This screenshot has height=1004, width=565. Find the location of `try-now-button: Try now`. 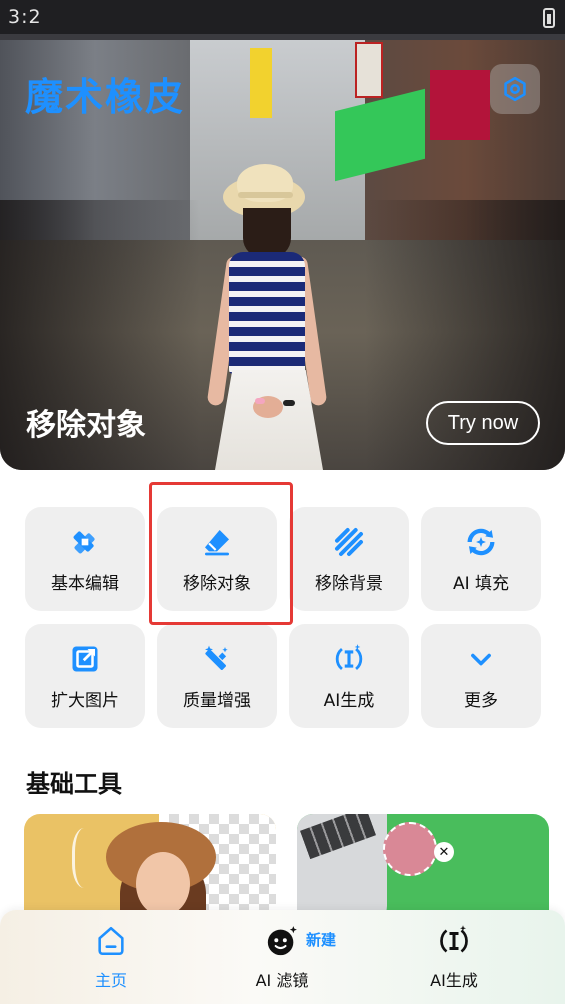

try-now-button: Try now is located at coordinates (483, 423).